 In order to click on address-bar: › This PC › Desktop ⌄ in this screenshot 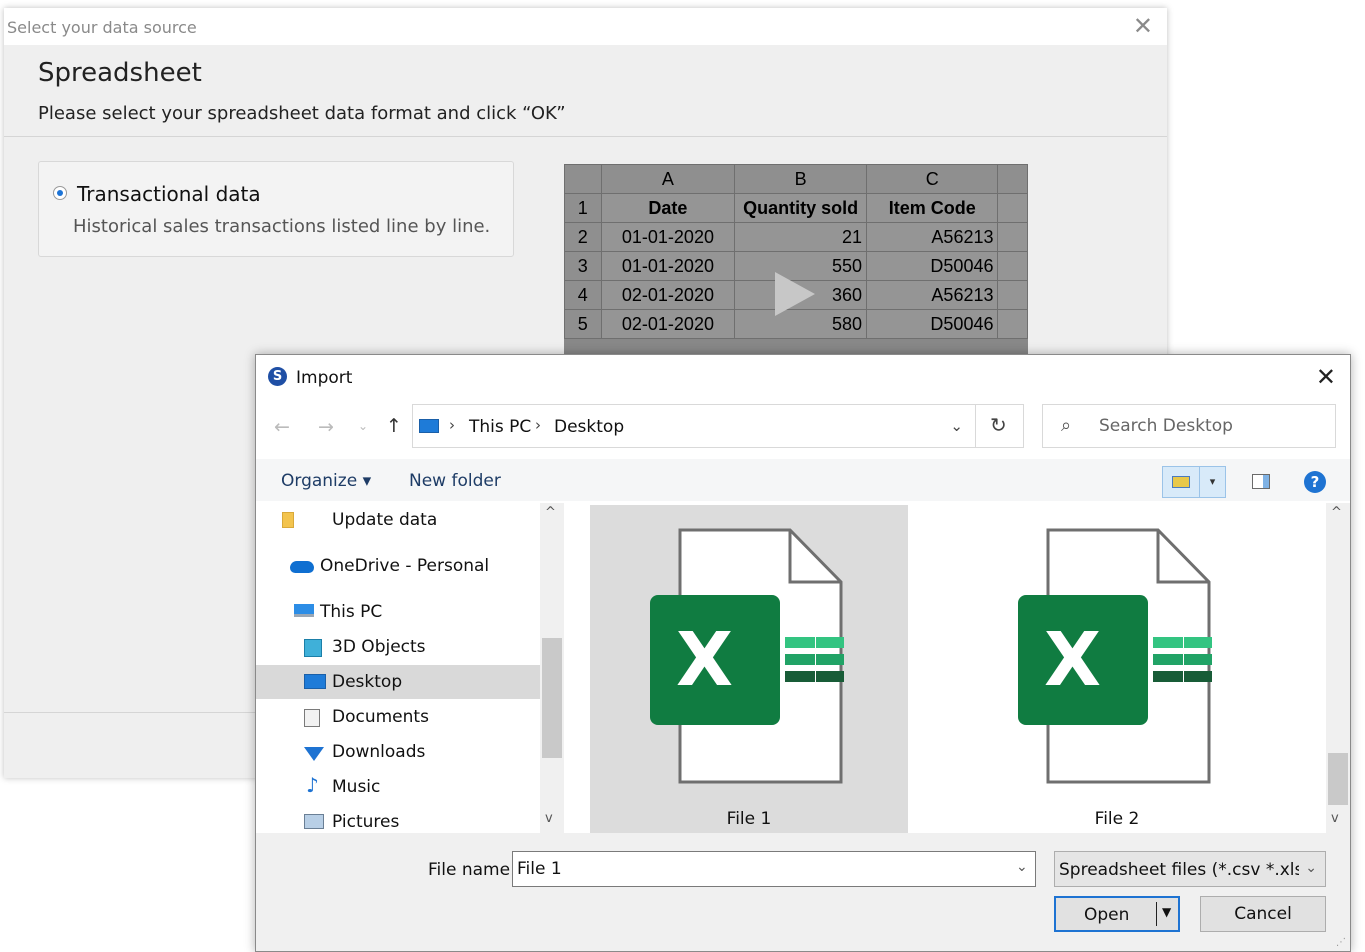, I will do `click(694, 426)`.